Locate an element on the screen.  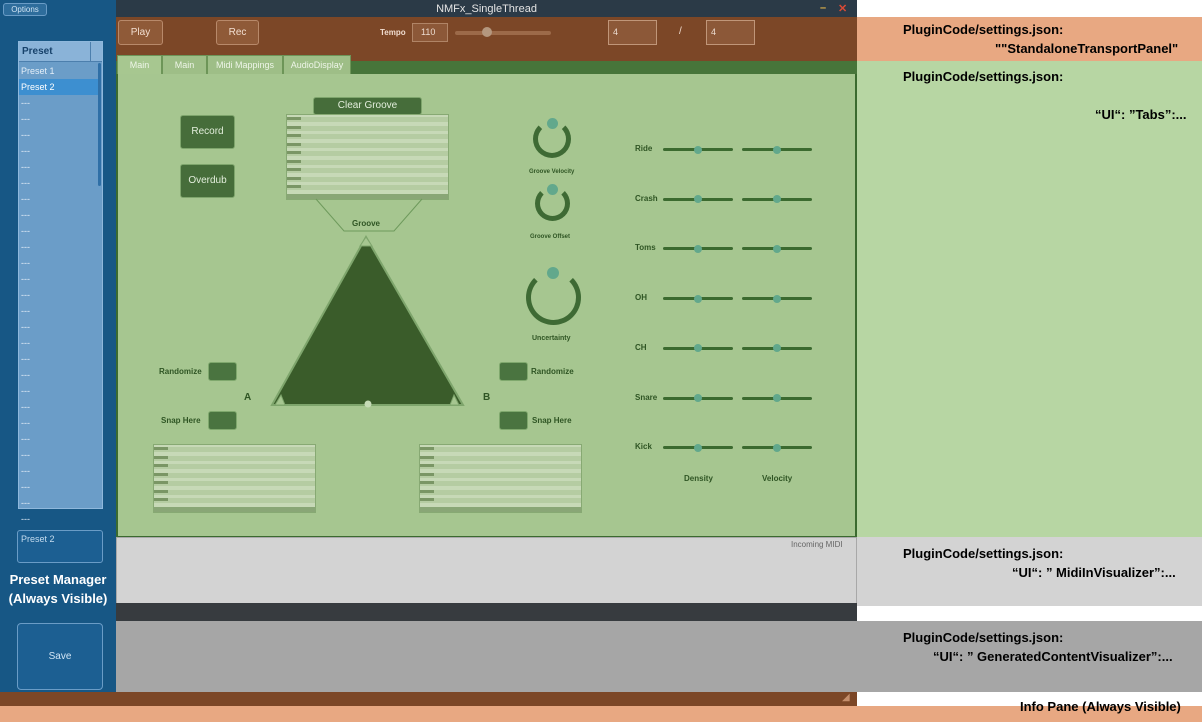
title-bar: NMFx_SingleThread – ✕ is located at coordinates (486, 8).